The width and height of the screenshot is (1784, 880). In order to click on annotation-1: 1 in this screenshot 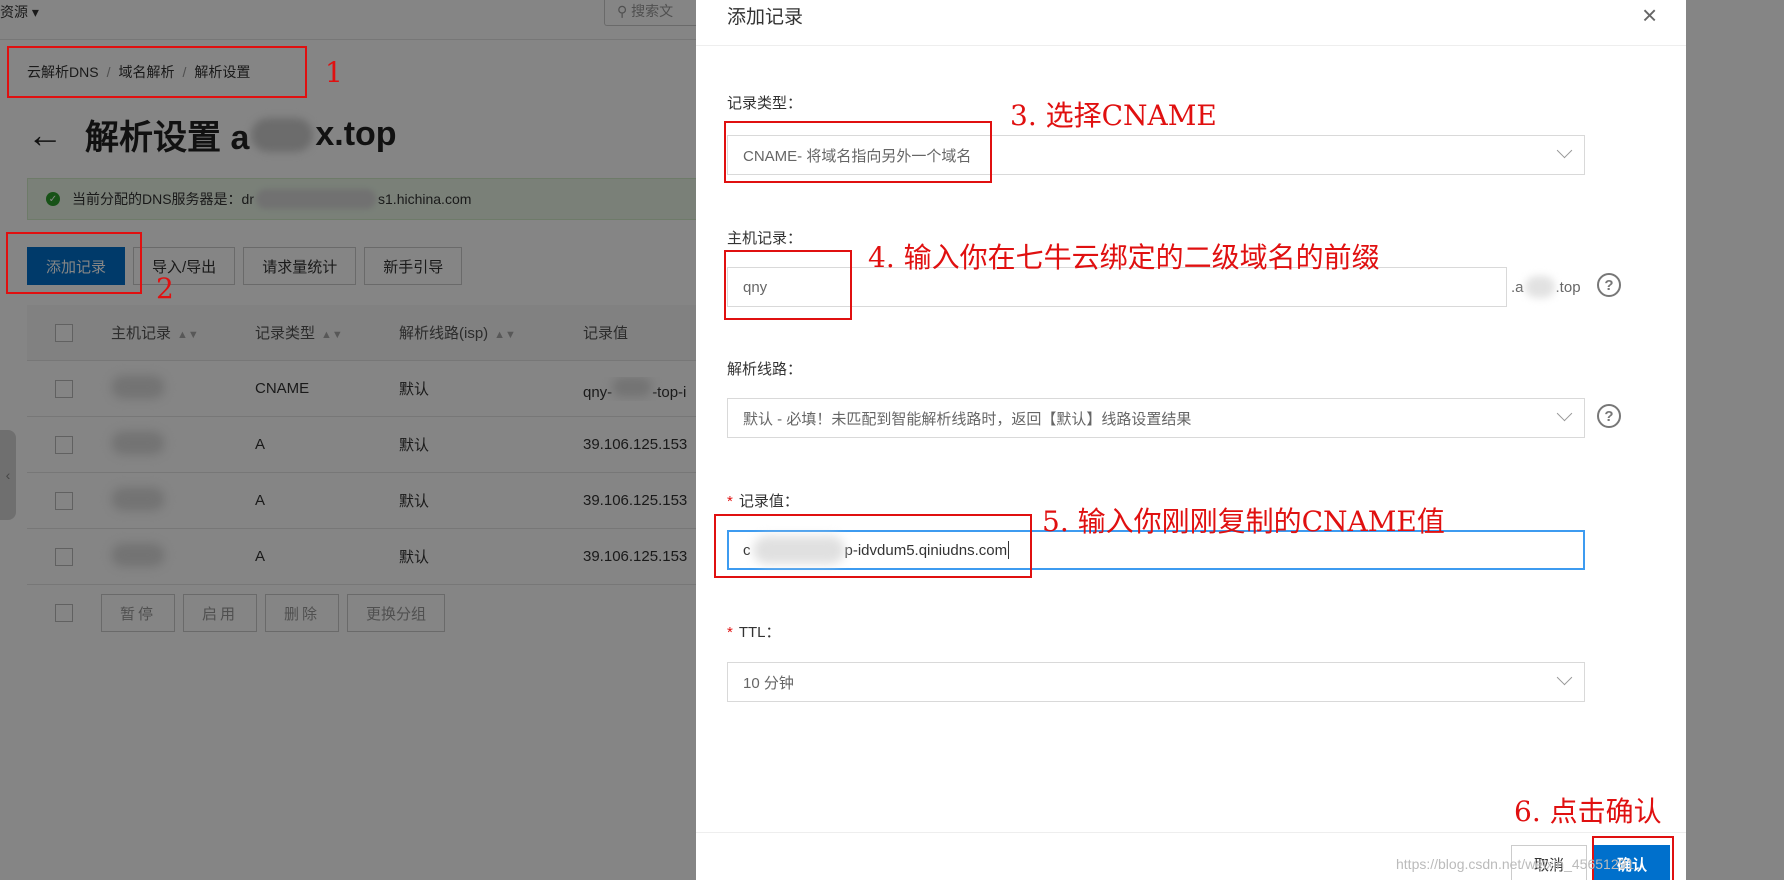, I will do `click(334, 72)`.